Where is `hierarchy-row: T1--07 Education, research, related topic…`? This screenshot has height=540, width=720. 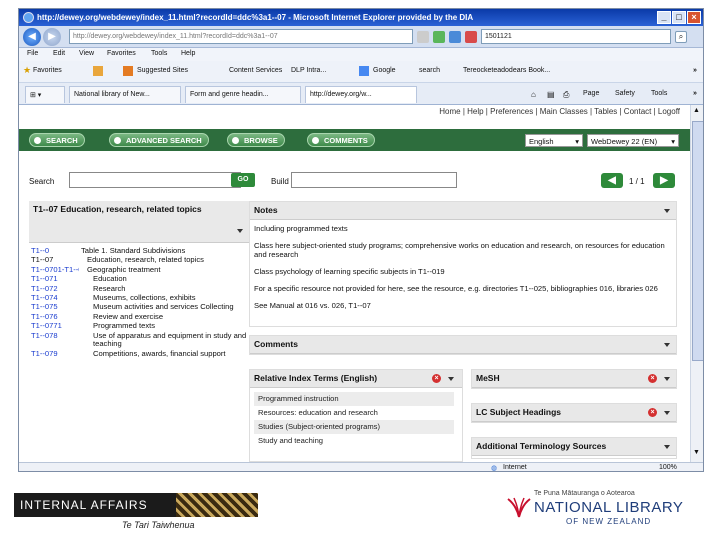
hierarchy-row: T1--07 Education, research, related topic… is located at coordinates (143, 260).